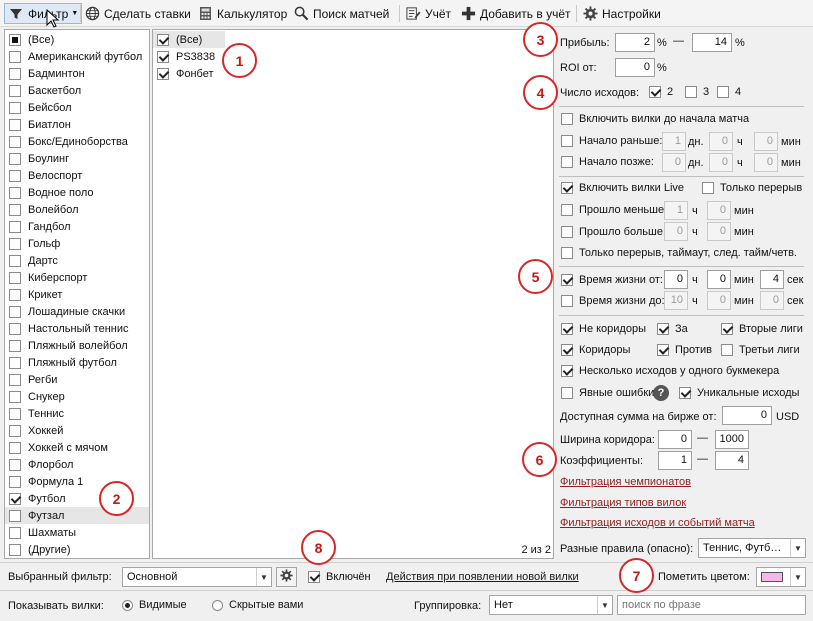 The image size is (813, 621). I want to click on accounting-button: Учёт, so click(428, 13).